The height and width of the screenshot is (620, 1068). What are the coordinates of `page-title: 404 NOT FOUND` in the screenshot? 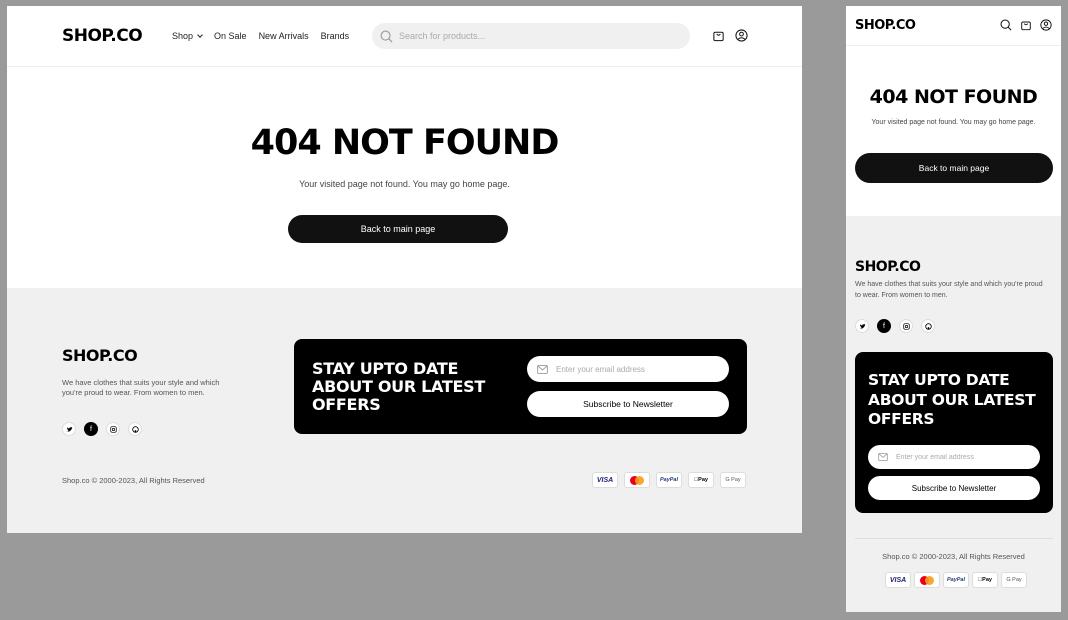 It's located at (405, 143).